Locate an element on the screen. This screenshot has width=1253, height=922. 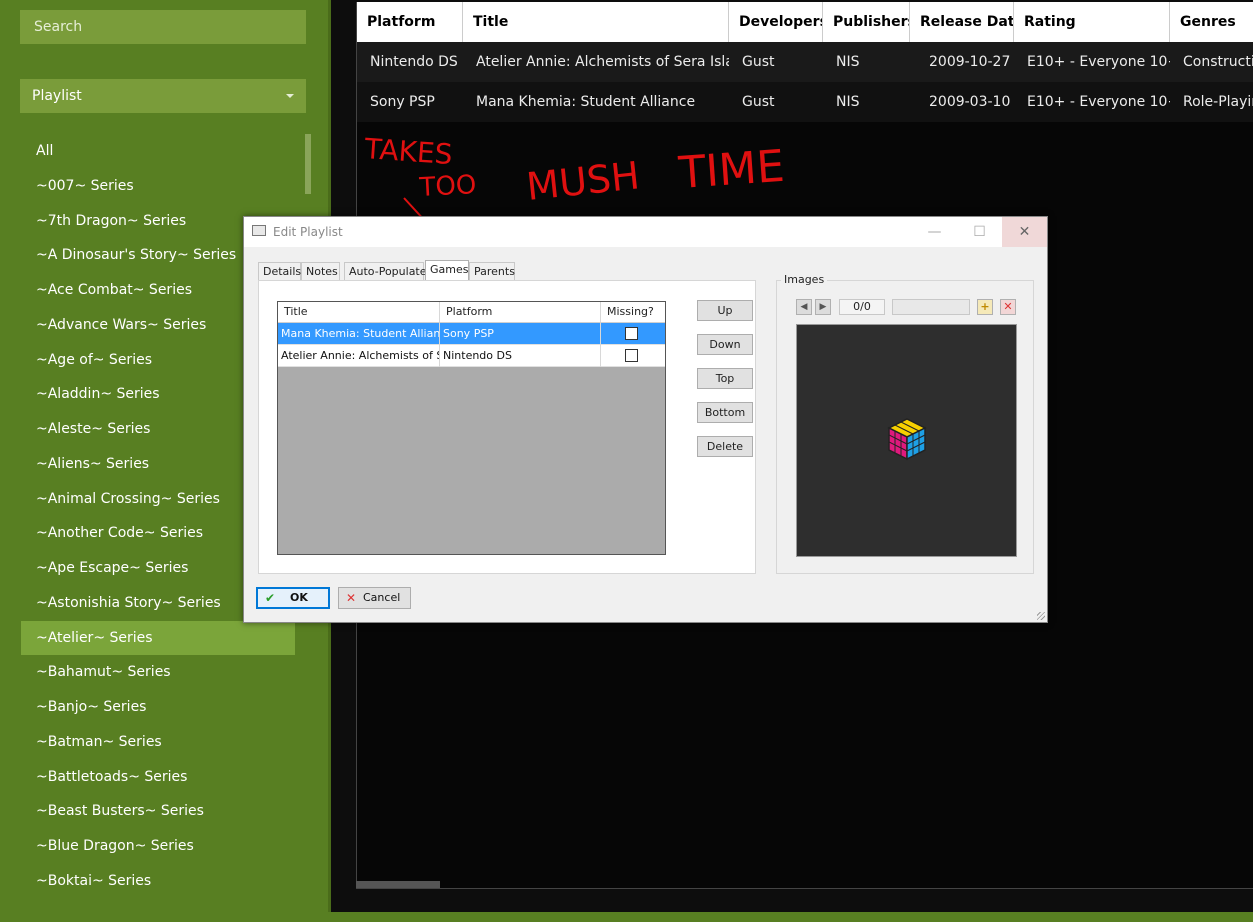
next-image-button: ▶ is located at coordinates (823, 307).